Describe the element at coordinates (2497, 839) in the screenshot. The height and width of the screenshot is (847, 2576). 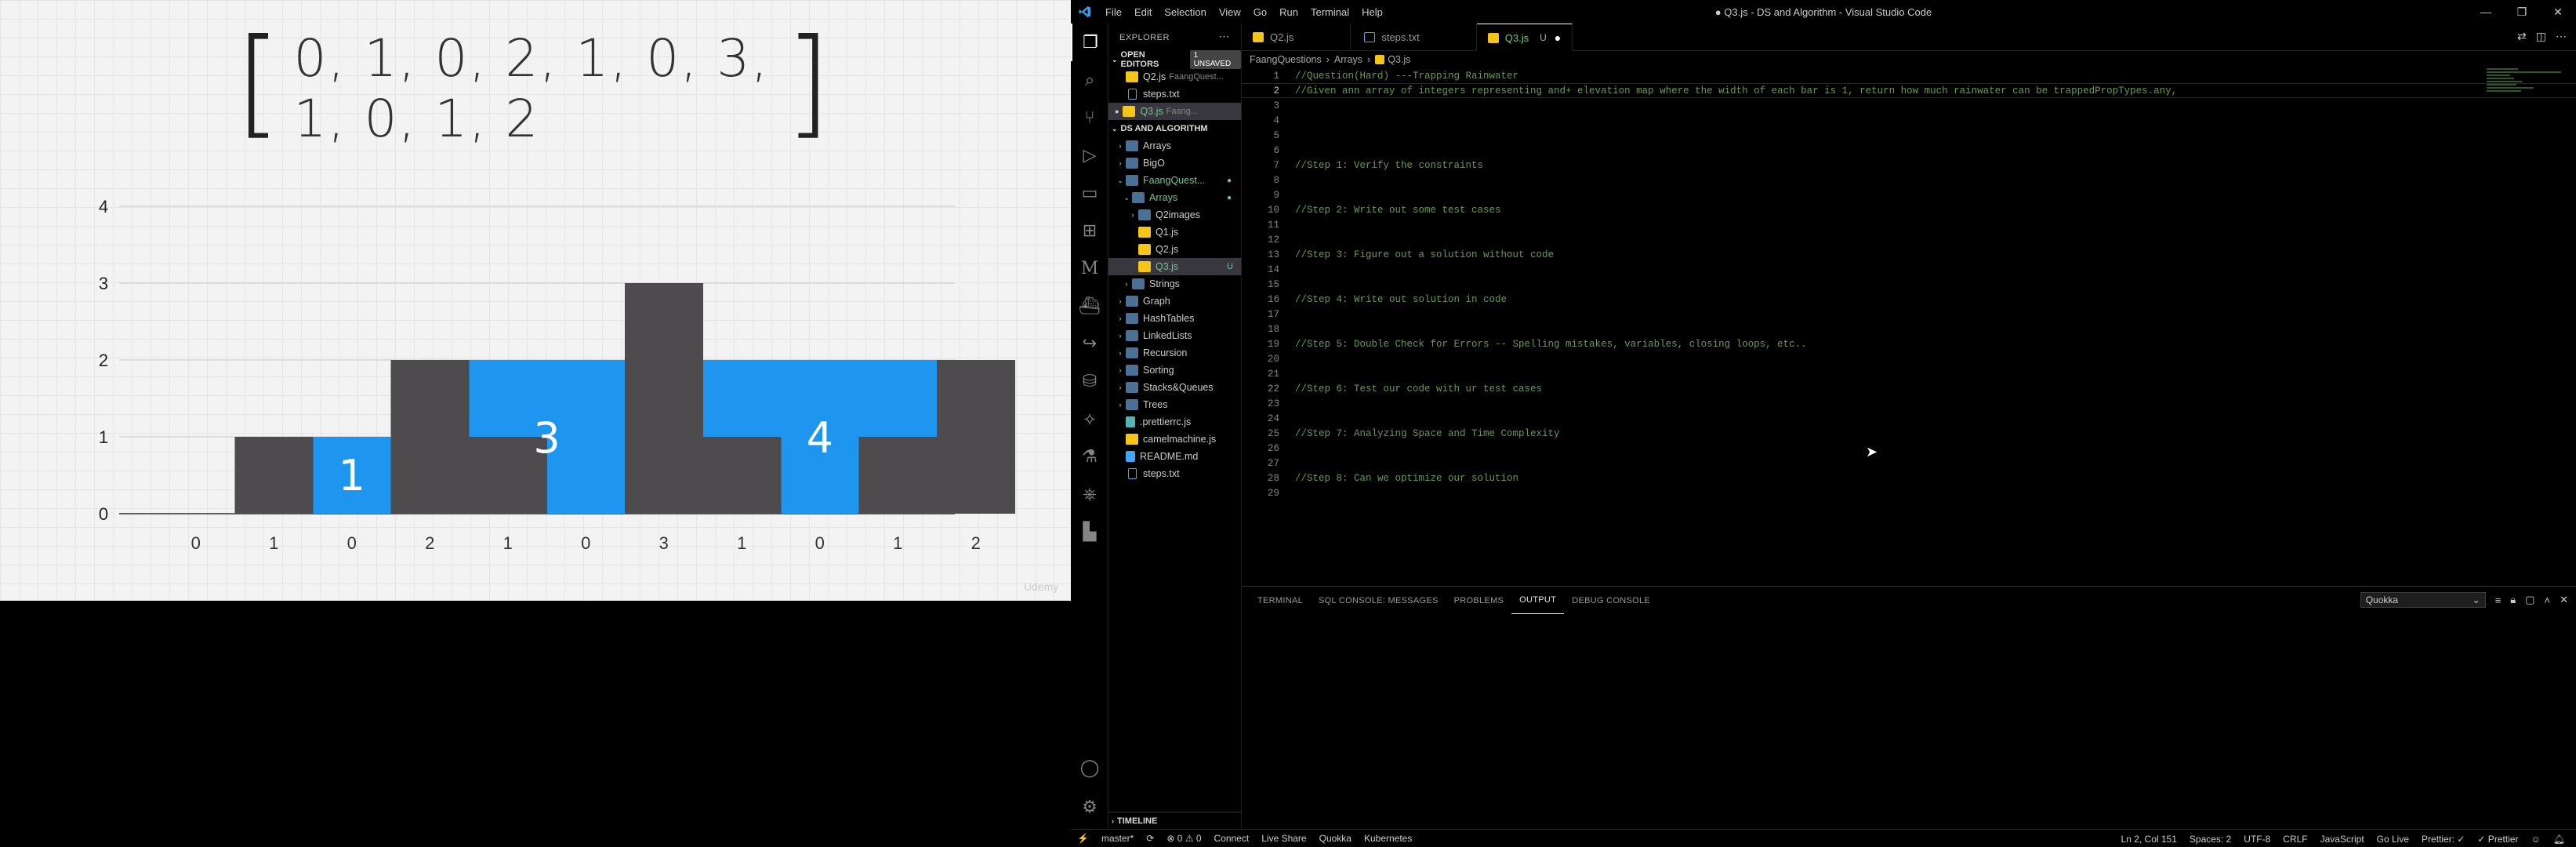
I see `status-item: ✓ Prettier` at that location.